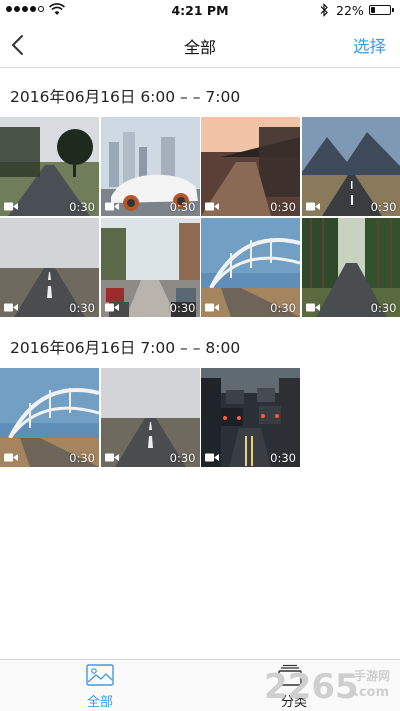 The image size is (400, 711). I want to click on video-grid: 0:30 0:30, so click(200, 418).